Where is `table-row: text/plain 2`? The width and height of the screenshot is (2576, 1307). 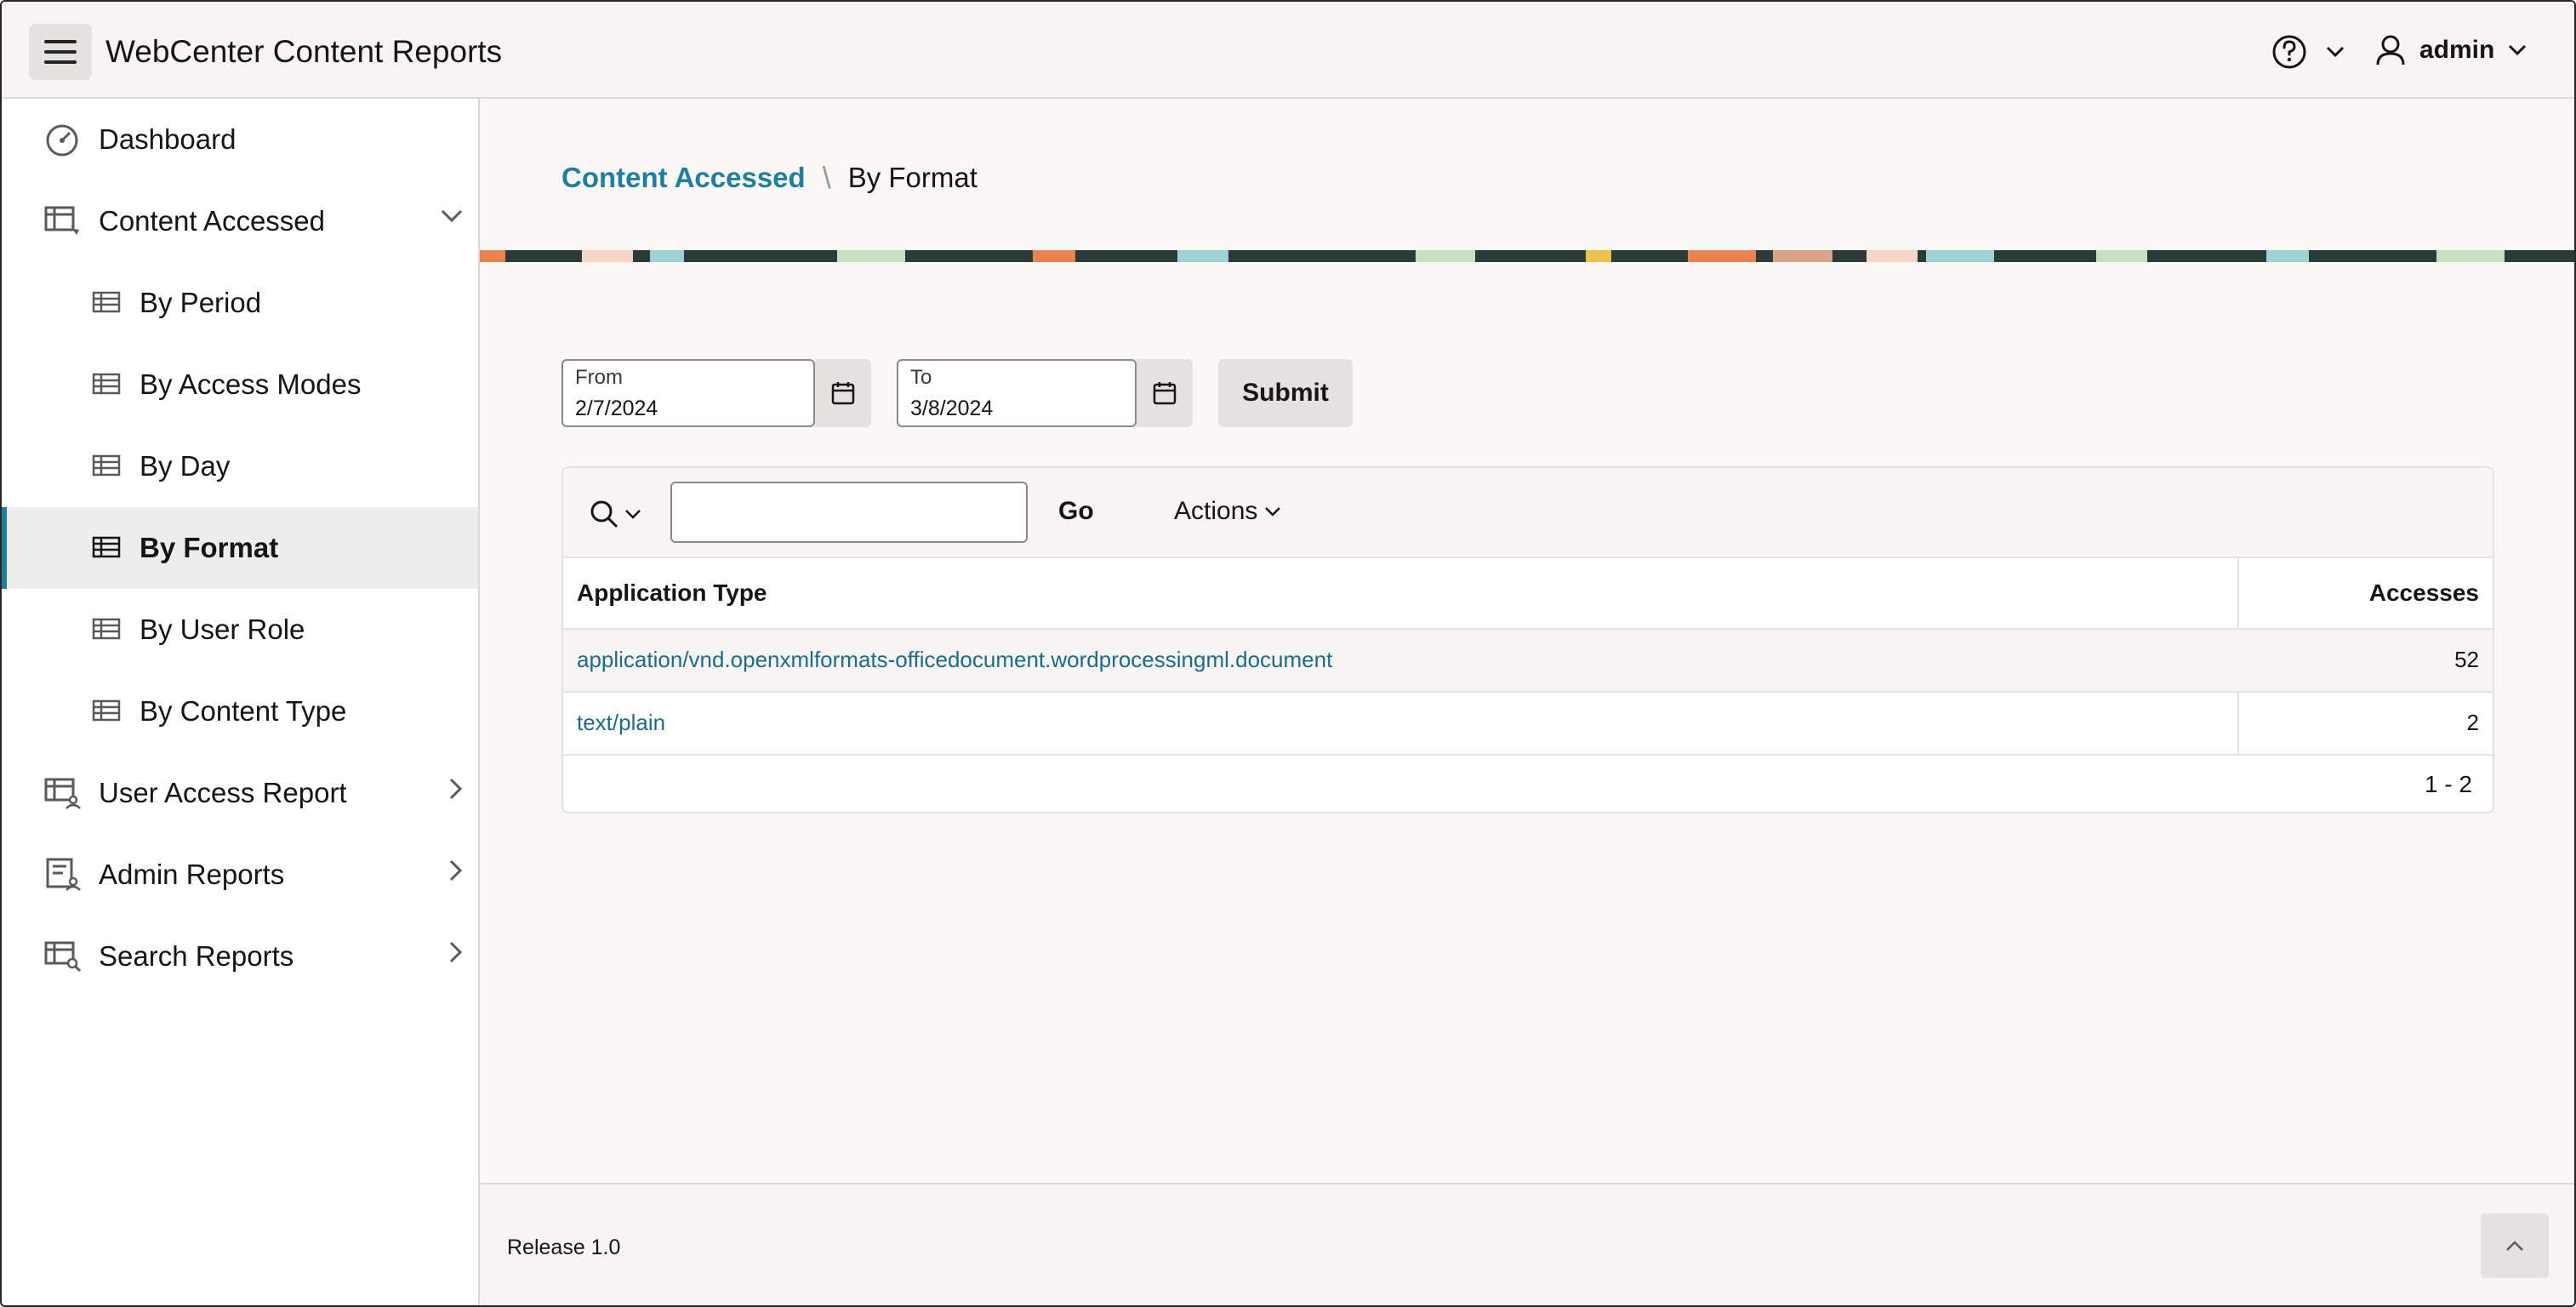
table-row: text/plain 2 is located at coordinates (1528, 723).